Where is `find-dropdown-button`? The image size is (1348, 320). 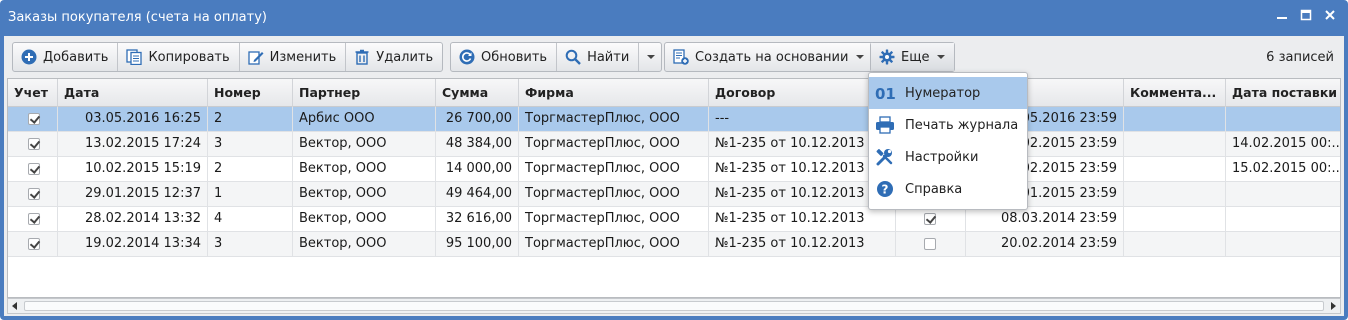 find-dropdown-button is located at coordinates (650, 57).